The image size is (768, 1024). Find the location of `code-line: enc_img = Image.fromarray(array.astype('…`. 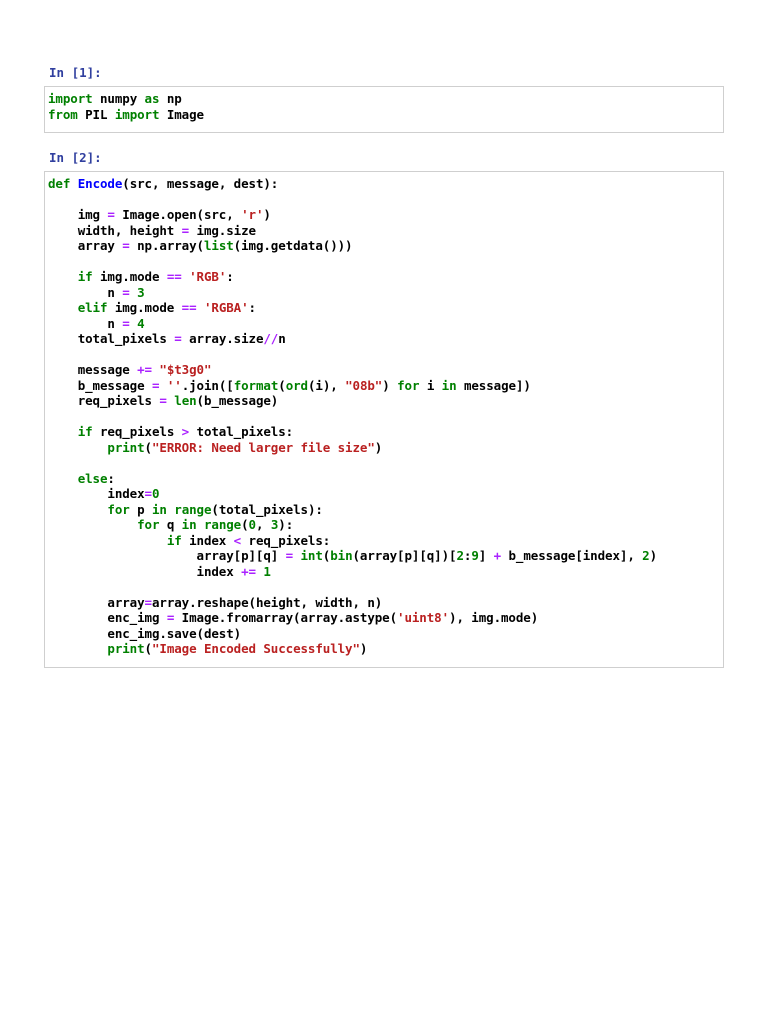

code-line: enc_img = Image.fromarray(array.astype('… is located at coordinates (384, 618).